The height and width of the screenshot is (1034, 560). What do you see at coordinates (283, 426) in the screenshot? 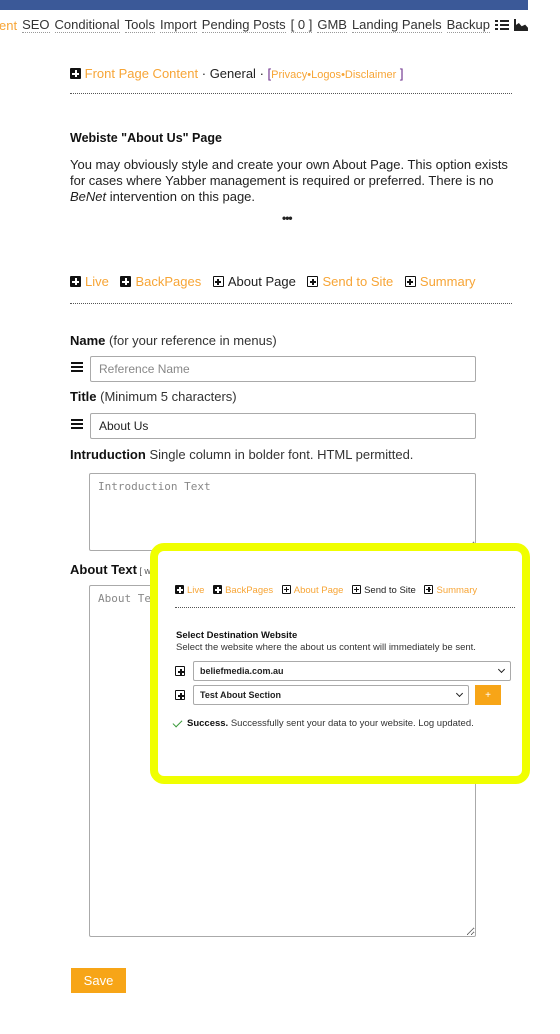
I see `title-input` at bounding box center [283, 426].